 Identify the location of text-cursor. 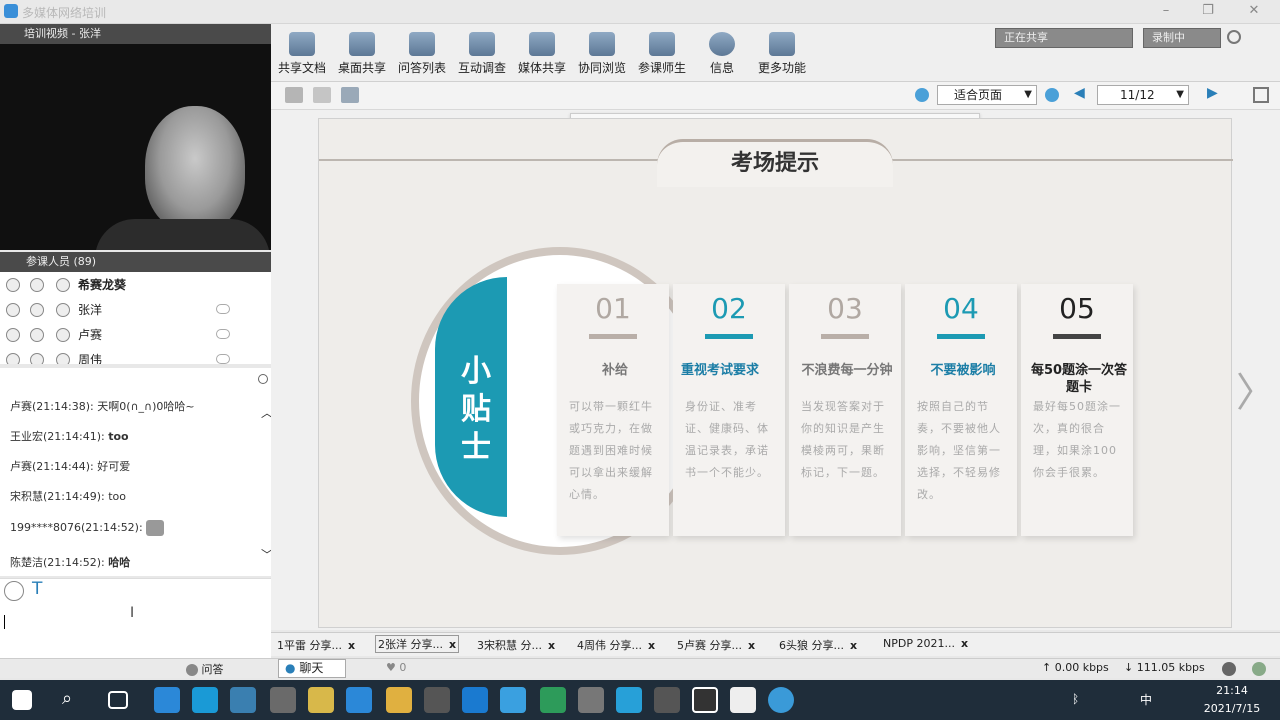
(4, 622).